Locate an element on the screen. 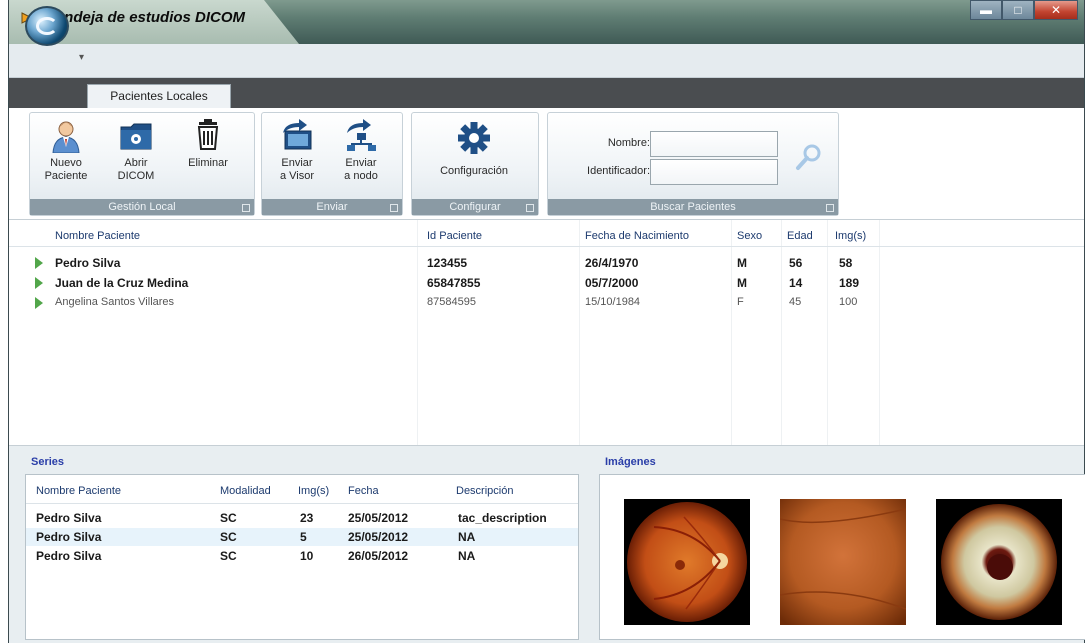  open-dicom-label-2: DICOM is located at coordinates (136, 176).